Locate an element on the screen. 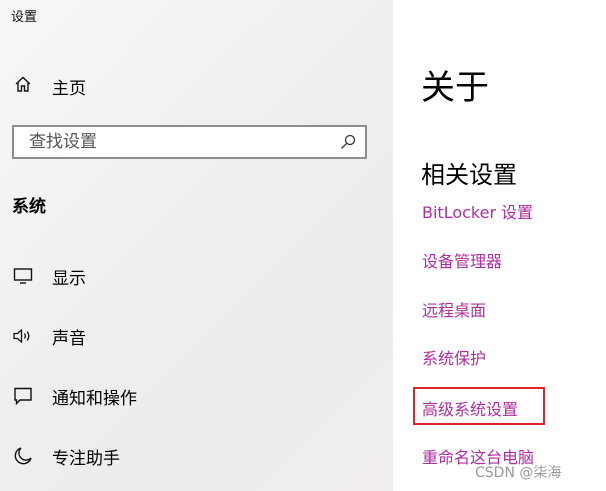  sidebar-item-label: 显示 is located at coordinates (69, 278).